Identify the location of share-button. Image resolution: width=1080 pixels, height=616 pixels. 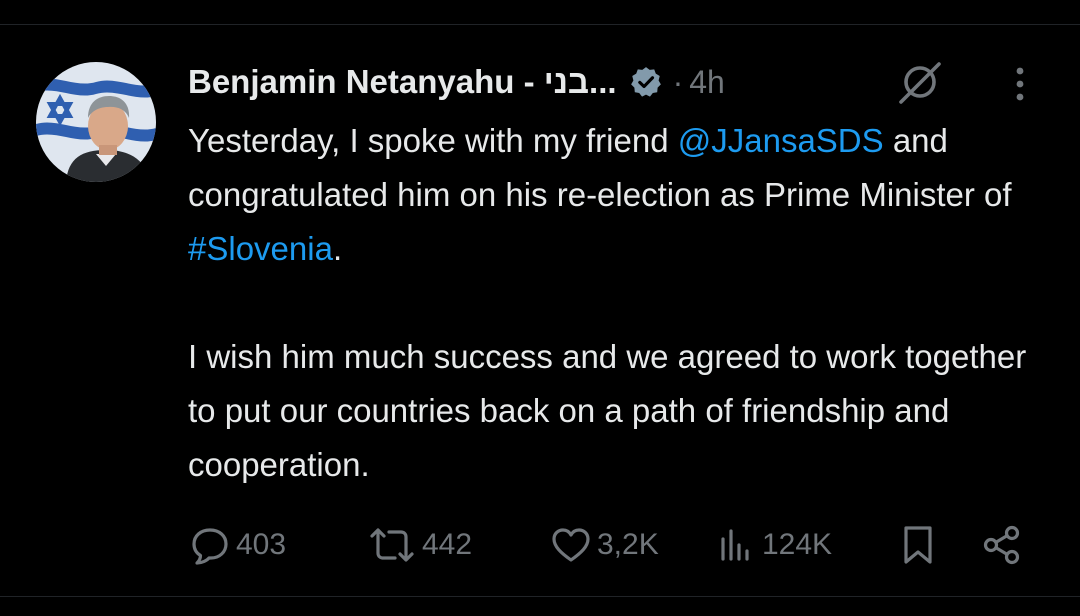
(1002, 545).